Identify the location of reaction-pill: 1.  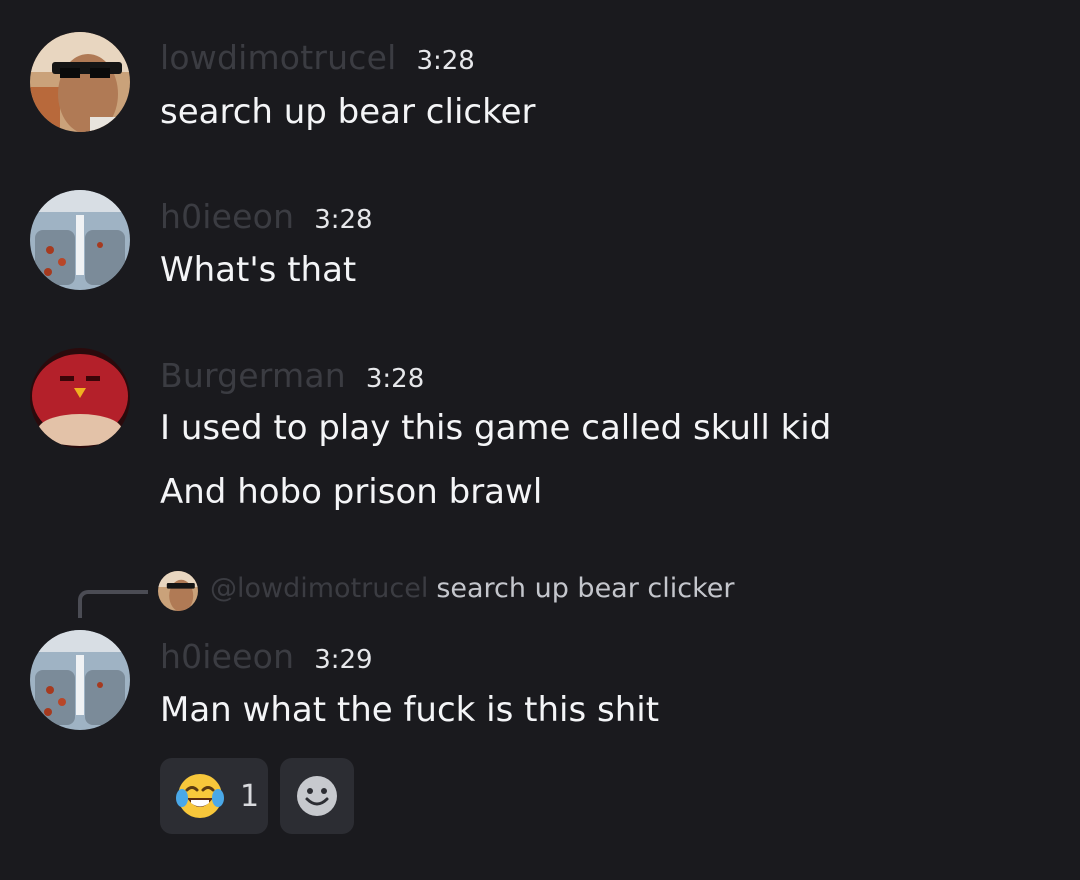
(214, 796).